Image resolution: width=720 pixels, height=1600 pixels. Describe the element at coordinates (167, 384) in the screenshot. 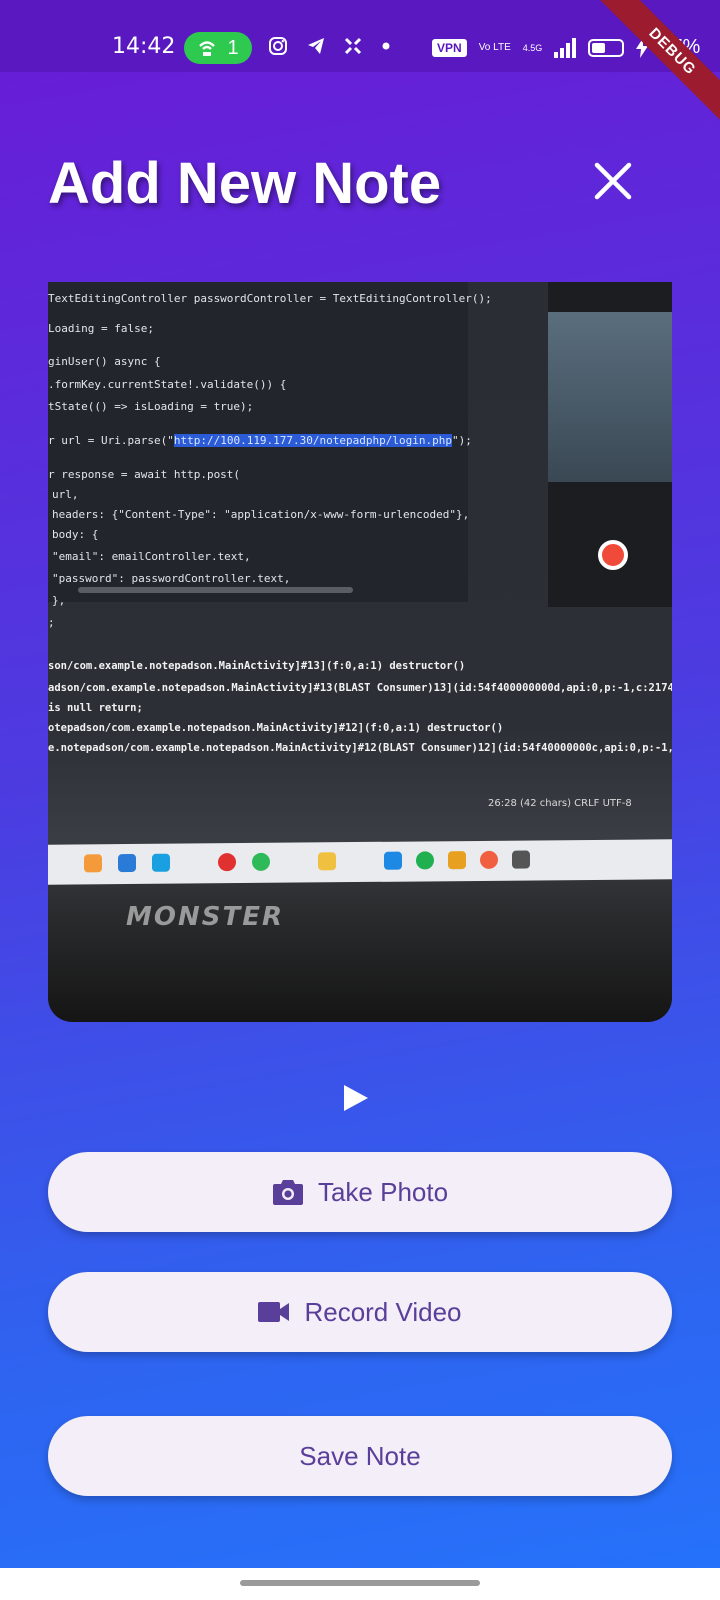

I see `code-line: .formKey.currentState!.validate()) {` at that location.